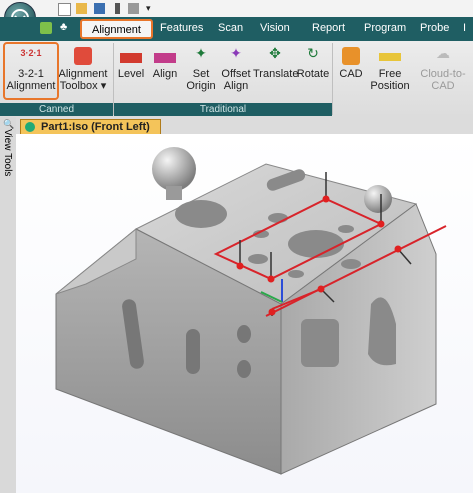  Describe the element at coordinates (351, 74) in the screenshot. I see `cad-label: CAD` at that location.